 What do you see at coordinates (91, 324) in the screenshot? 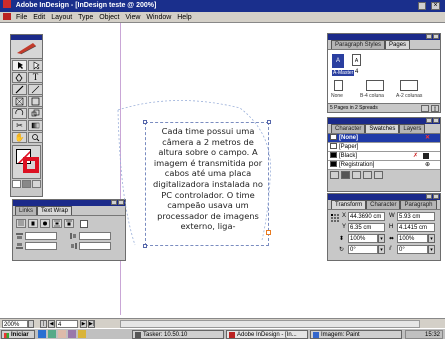
I see `last-page-button: ▶|` at bounding box center [91, 324].